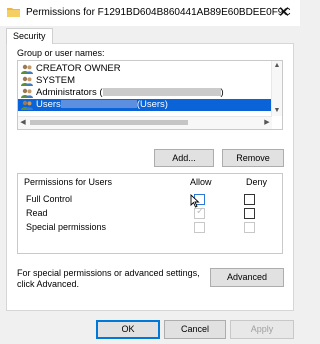 This screenshot has width=320, height=344. Describe the element at coordinates (150, 200) in the screenshot. I see `permission-row-full-control: Full Control` at that location.